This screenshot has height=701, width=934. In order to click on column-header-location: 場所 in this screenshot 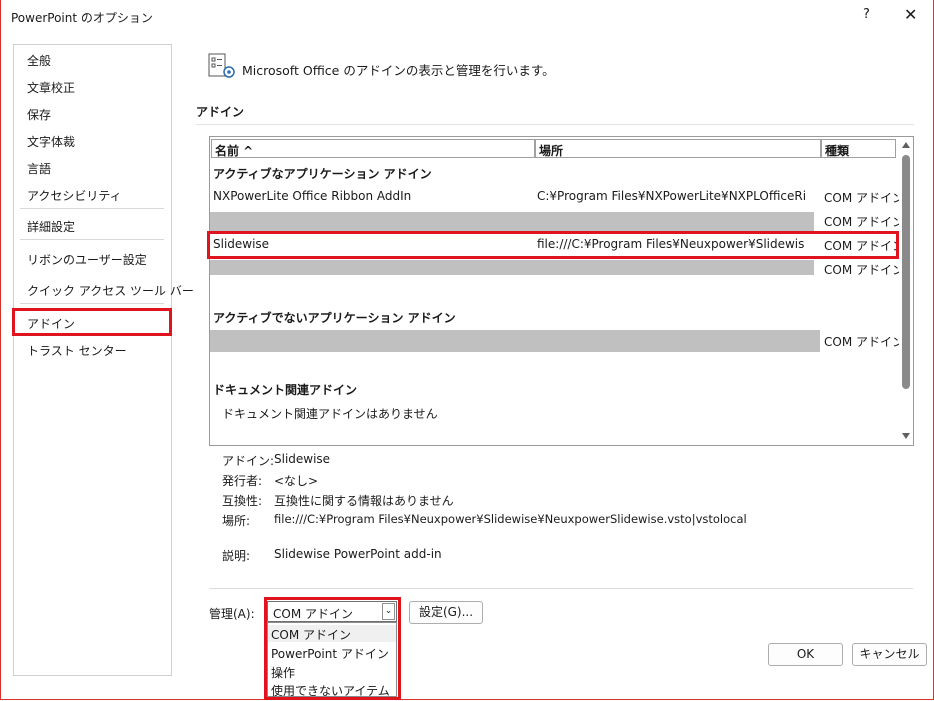, I will do `click(678, 148)`.